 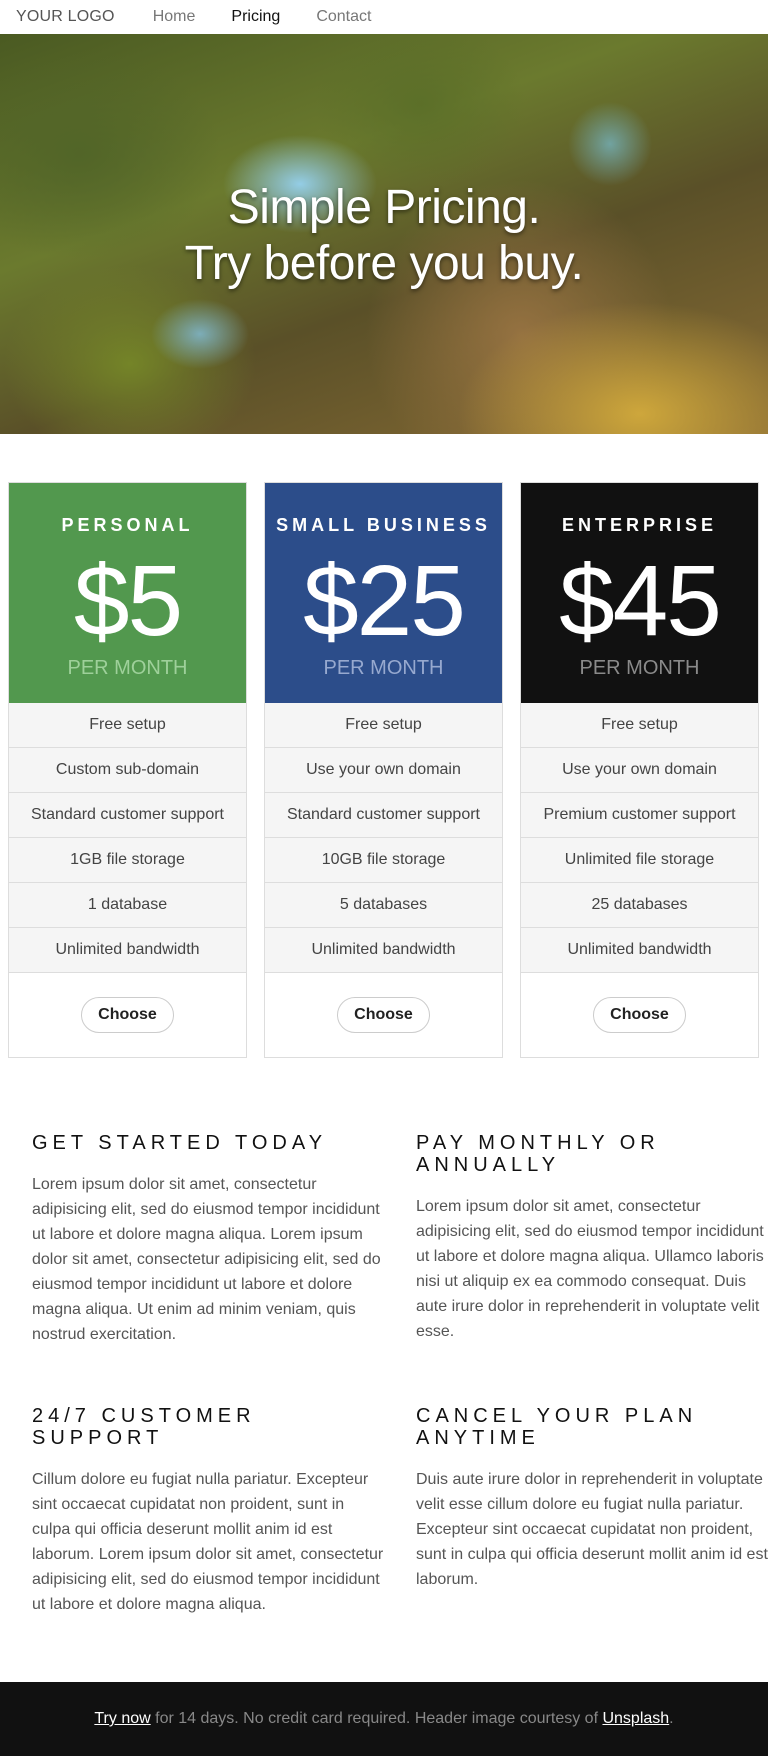 I want to click on header: YOUR LOGO Home Pricing Contact, so click(x=384, y=17).